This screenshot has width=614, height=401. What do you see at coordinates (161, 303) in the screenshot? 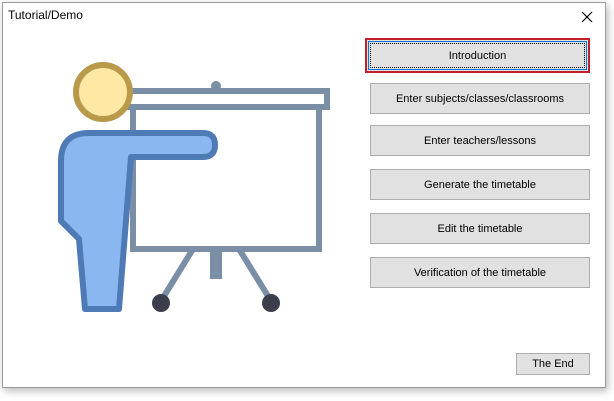
I see `easel-foot-left` at bounding box center [161, 303].